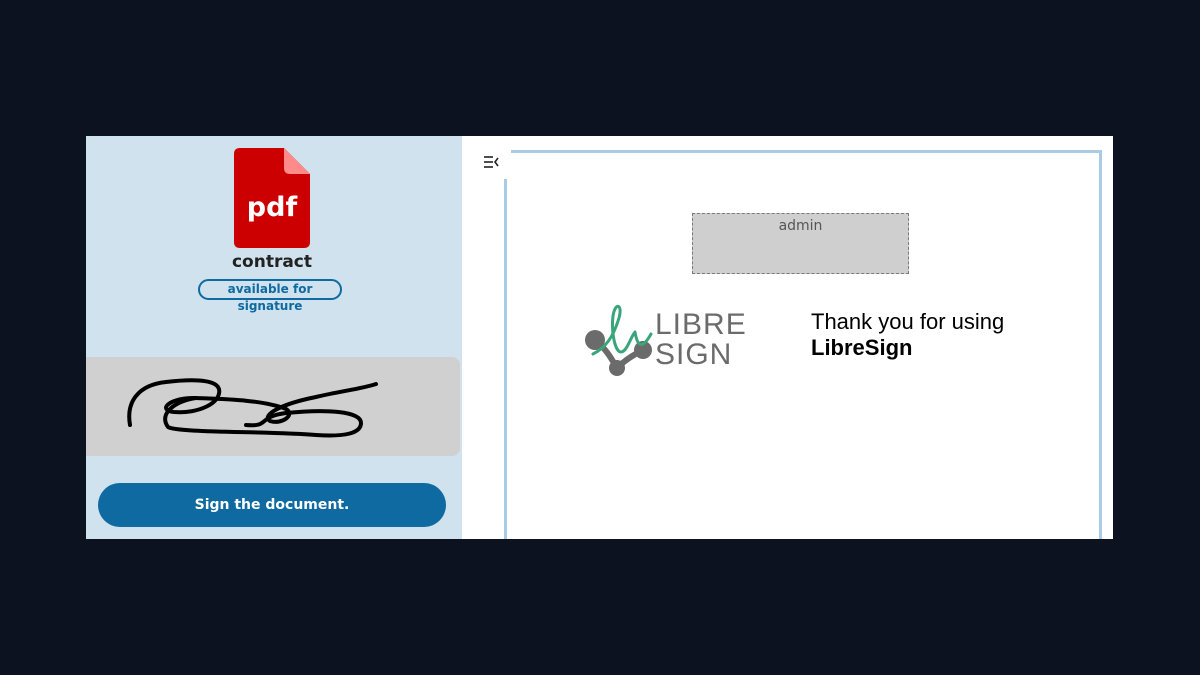 The image size is (1200, 675). What do you see at coordinates (272, 207) in the screenshot?
I see `file-type-label: pdf` at bounding box center [272, 207].